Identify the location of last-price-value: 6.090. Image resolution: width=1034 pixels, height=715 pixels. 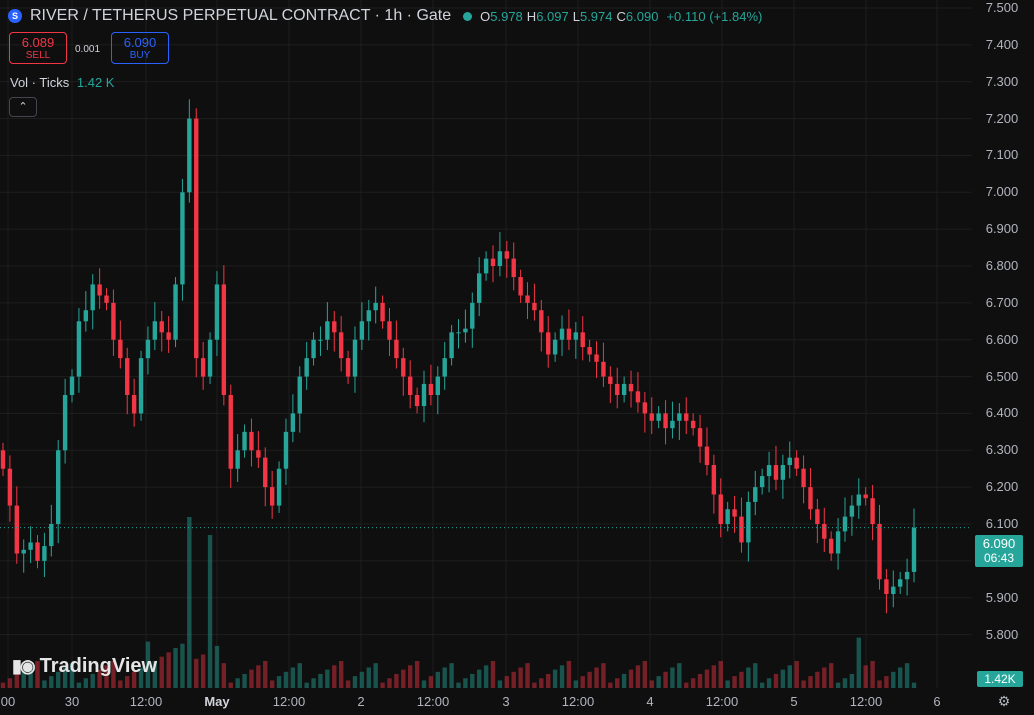
(999, 543).